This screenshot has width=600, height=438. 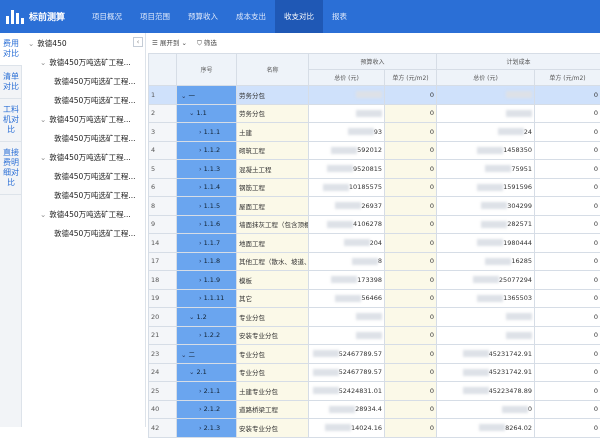 I want to click on row-seq: ›2.1.2, so click(x=207, y=409).